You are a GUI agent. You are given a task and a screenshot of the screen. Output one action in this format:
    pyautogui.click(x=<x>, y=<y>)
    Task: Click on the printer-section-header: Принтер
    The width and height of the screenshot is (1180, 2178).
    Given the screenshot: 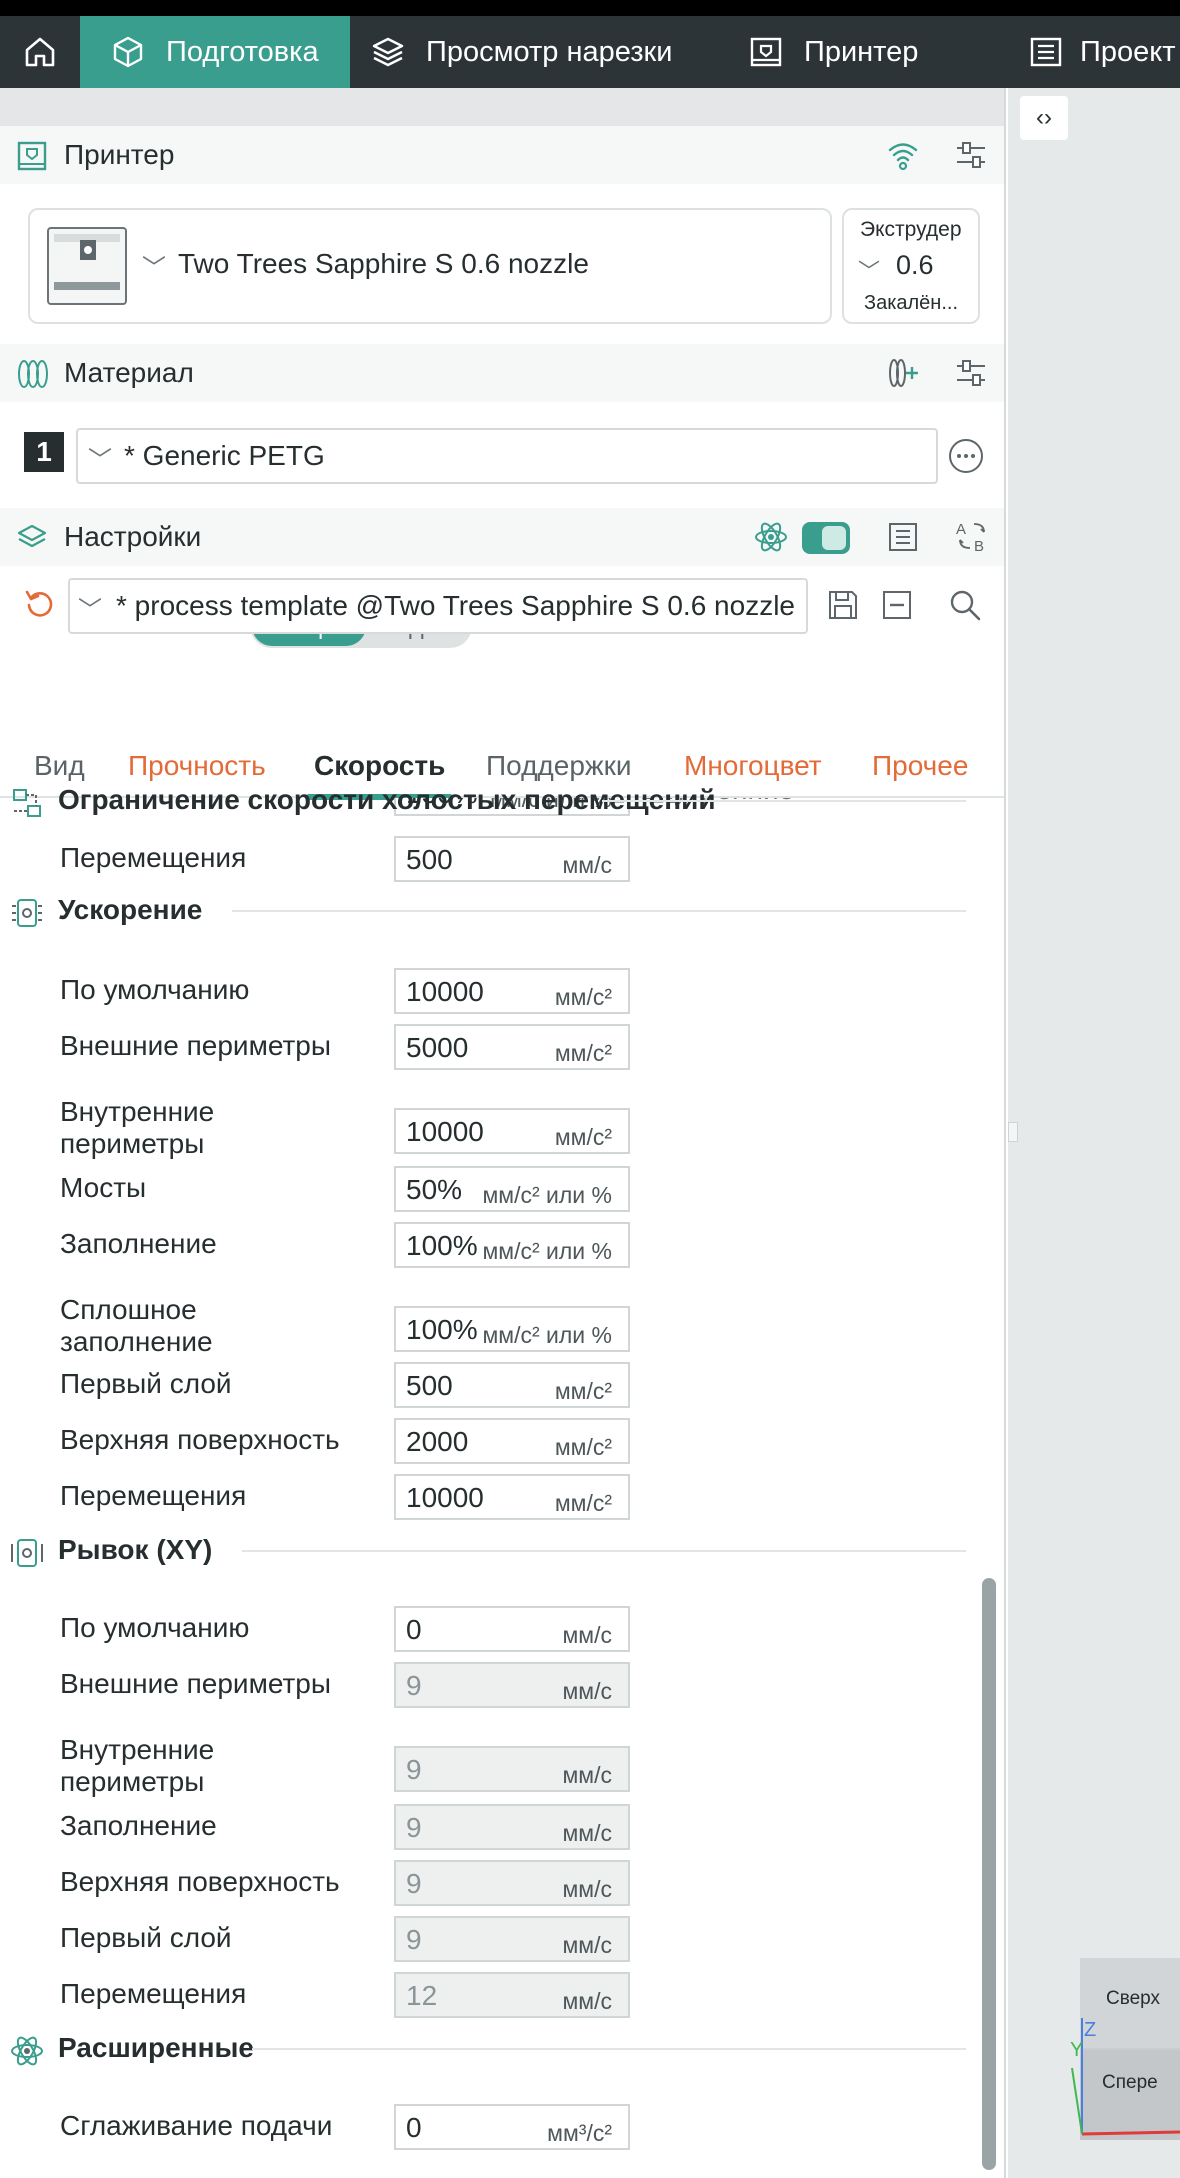 What is the action you would take?
    pyautogui.click(x=502, y=155)
    